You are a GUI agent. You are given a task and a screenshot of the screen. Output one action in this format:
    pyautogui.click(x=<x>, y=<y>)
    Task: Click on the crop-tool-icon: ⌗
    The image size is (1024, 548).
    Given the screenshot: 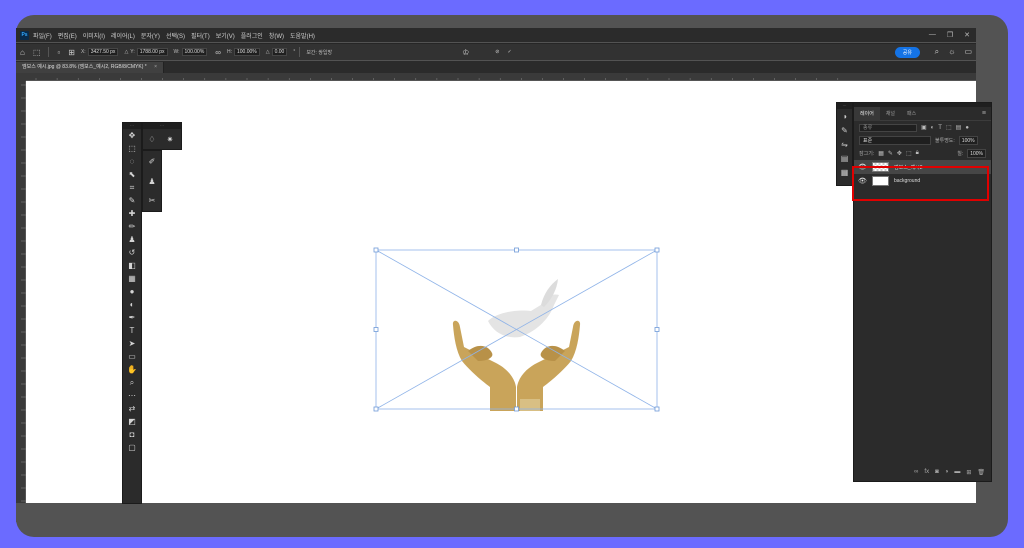 What is the action you would take?
    pyautogui.click(x=132, y=187)
    